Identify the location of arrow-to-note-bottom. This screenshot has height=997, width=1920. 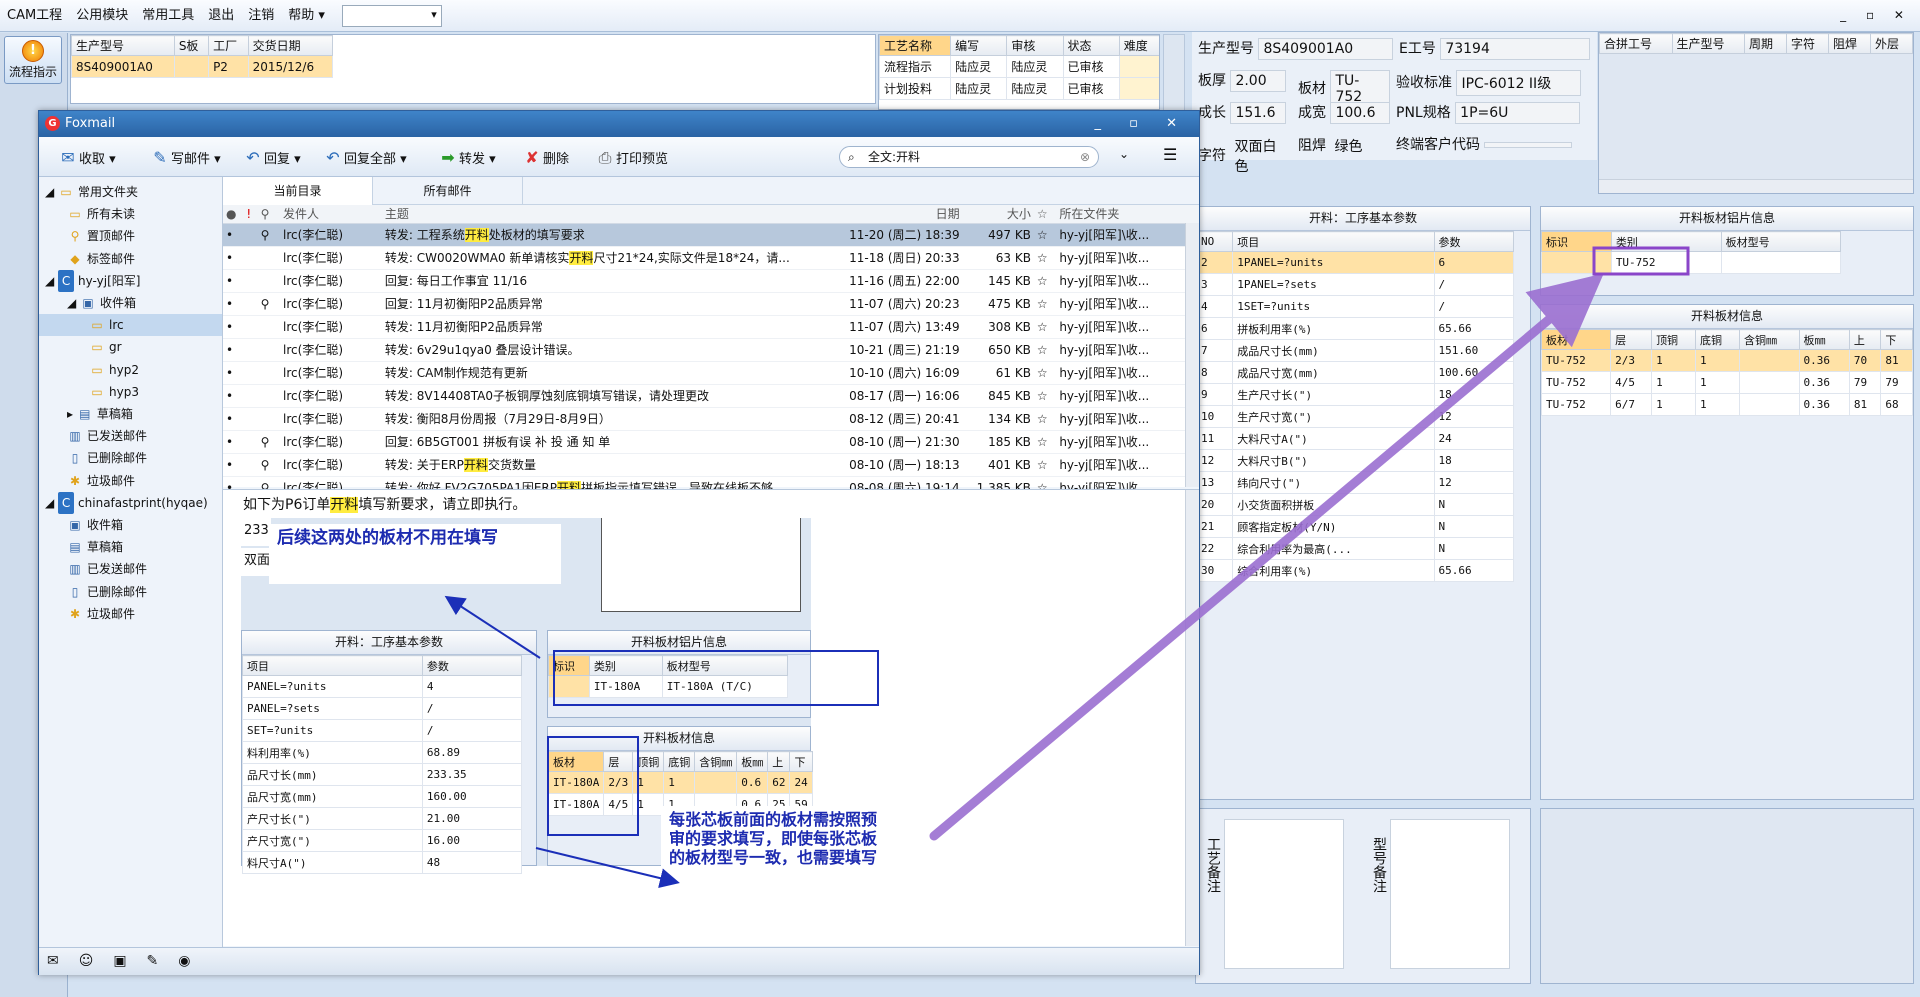
(607, 867).